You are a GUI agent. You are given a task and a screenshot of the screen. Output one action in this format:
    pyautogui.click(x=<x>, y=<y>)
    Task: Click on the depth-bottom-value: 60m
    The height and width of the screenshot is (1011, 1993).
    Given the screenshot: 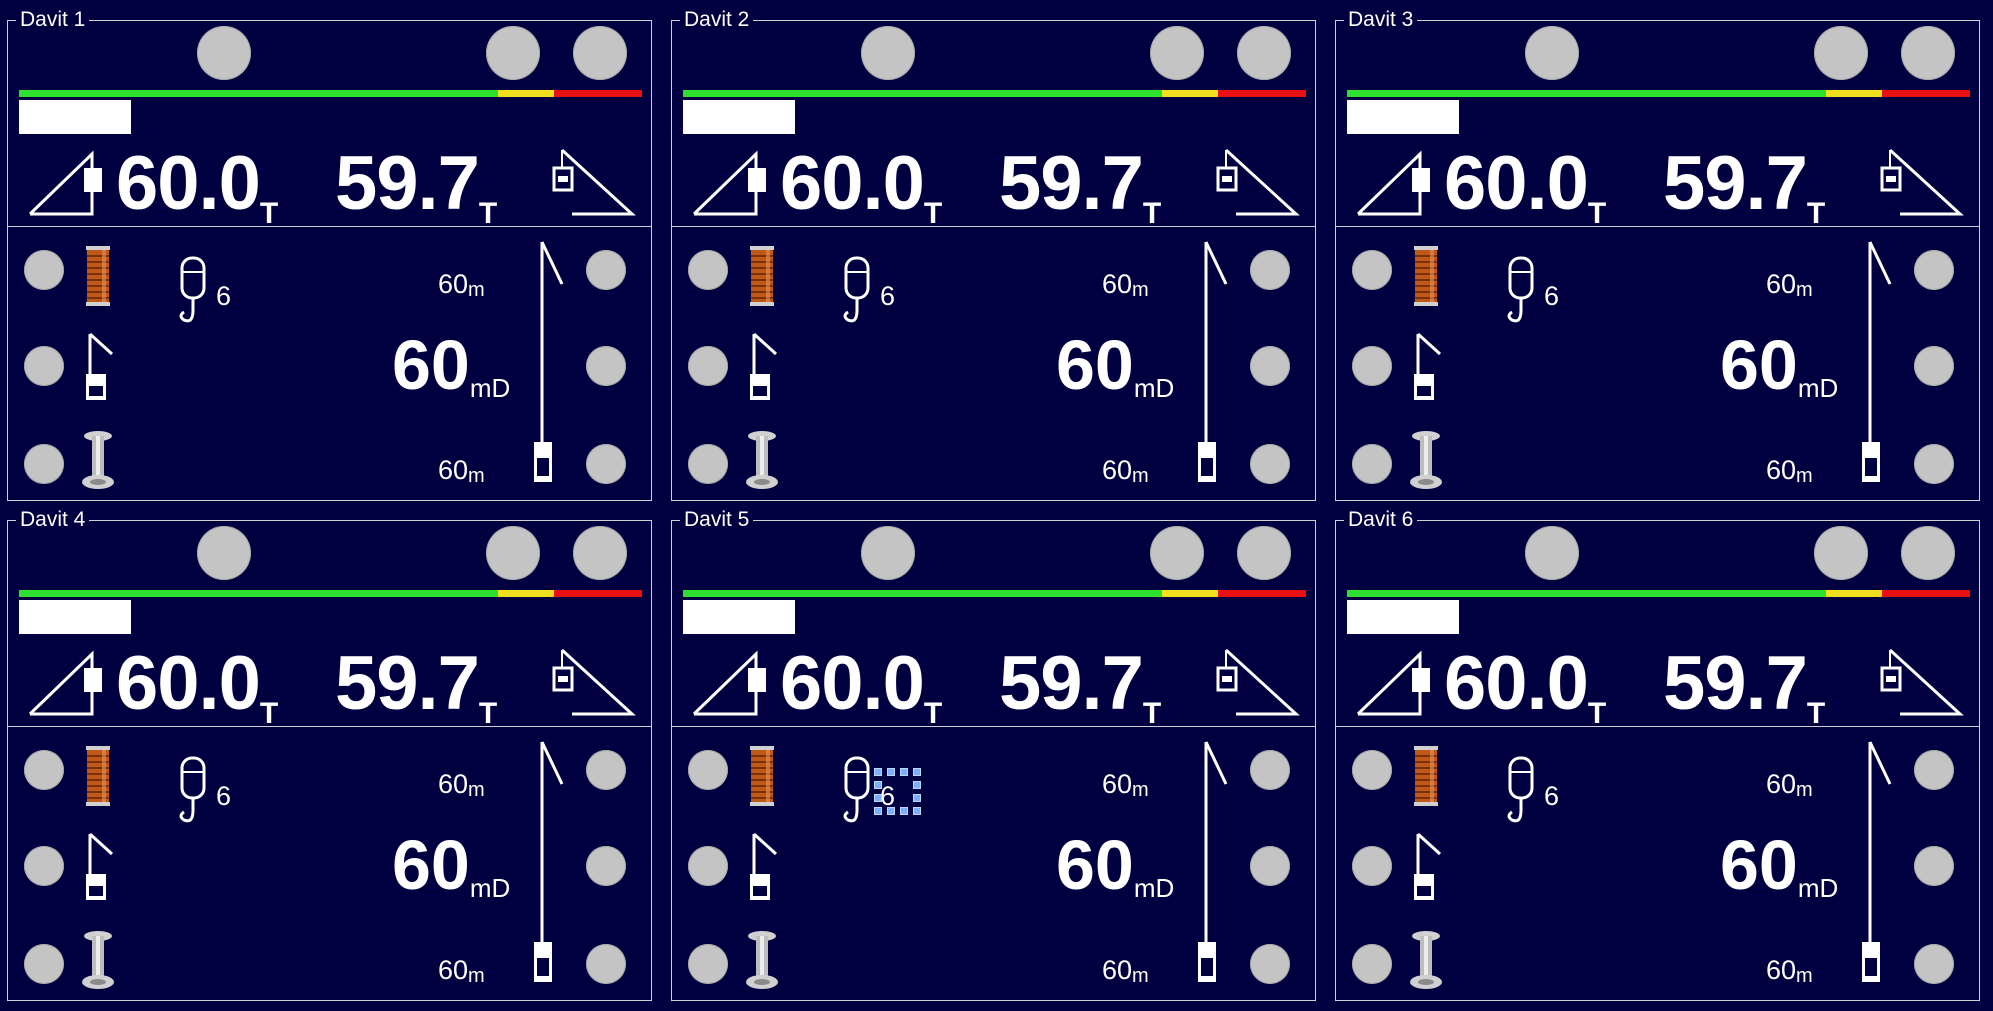 What is the action you would take?
    pyautogui.click(x=461, y=971)
    